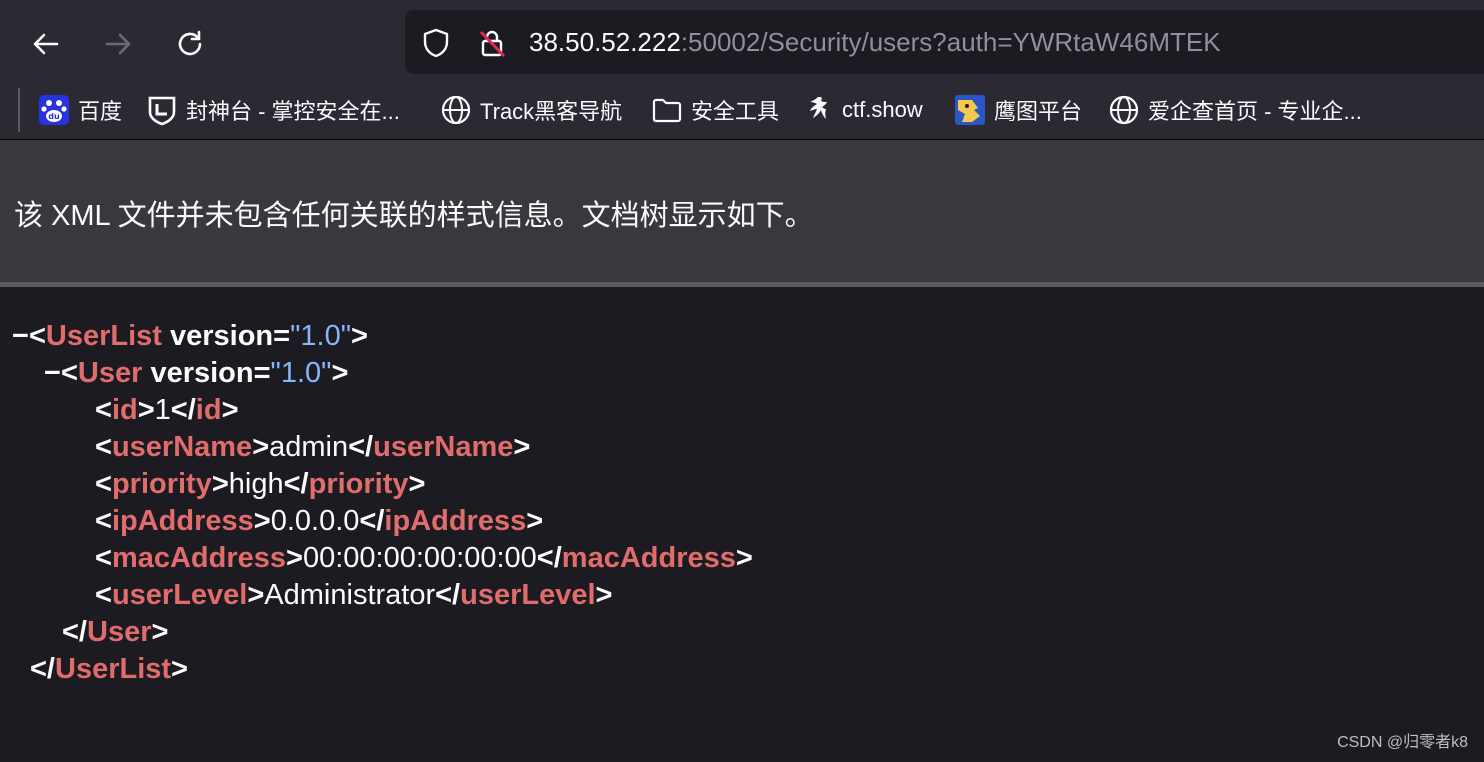 Image resolution: width=1484 pixels, height=762 pixels. Describe the element at coordinates (315, 521) in the screenshot. I see `xml-text-value: 0.0.0.0` at that location.